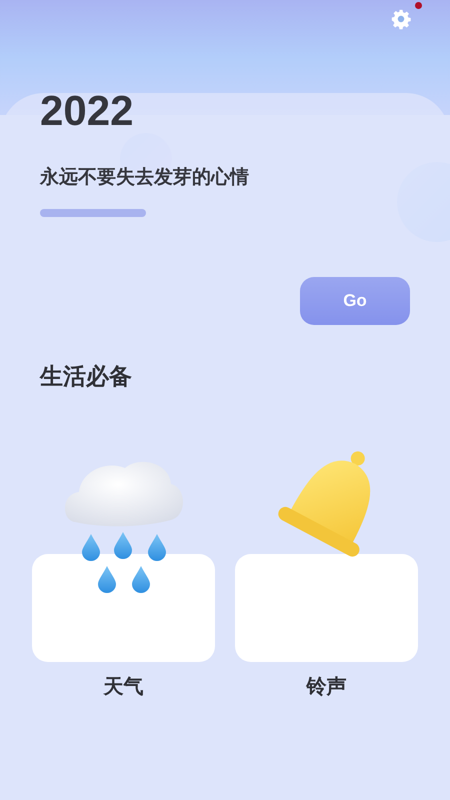 The width and height of the screenshot is (450, 800). What do you see at coordinates (87, 111) in the screenshot?
I see `year-title: 2022` at bounding box center [87, 111].